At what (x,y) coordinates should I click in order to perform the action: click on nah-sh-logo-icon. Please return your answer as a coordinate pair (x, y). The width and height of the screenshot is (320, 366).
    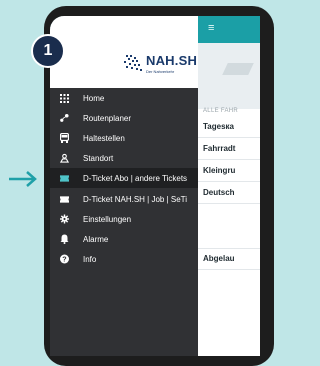
    Looking at the image, I should click on (133, 63).